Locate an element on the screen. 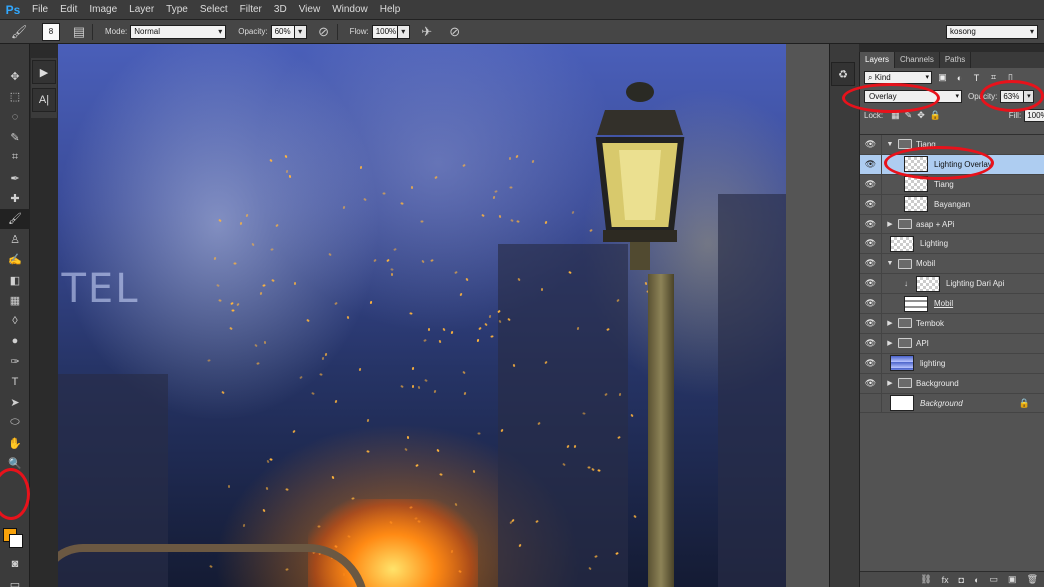  brush-tool-icon: 🖌 is located at coordinates (15, 219).